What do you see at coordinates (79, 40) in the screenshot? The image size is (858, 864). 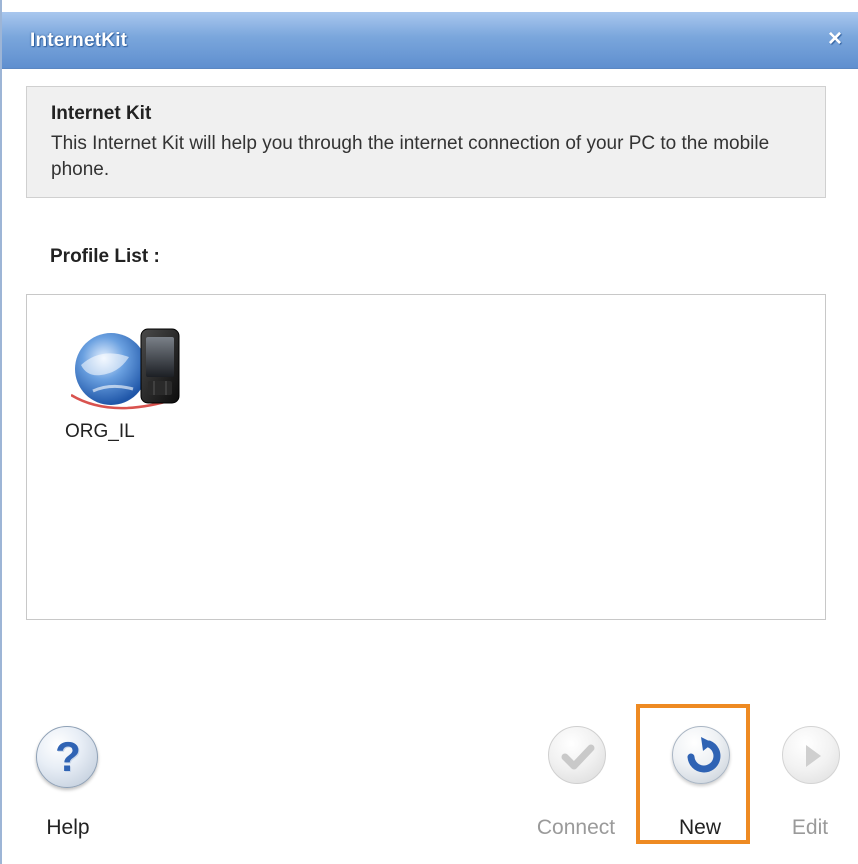 I see `window-title: InternetKit` at bounding box center [79, 40].